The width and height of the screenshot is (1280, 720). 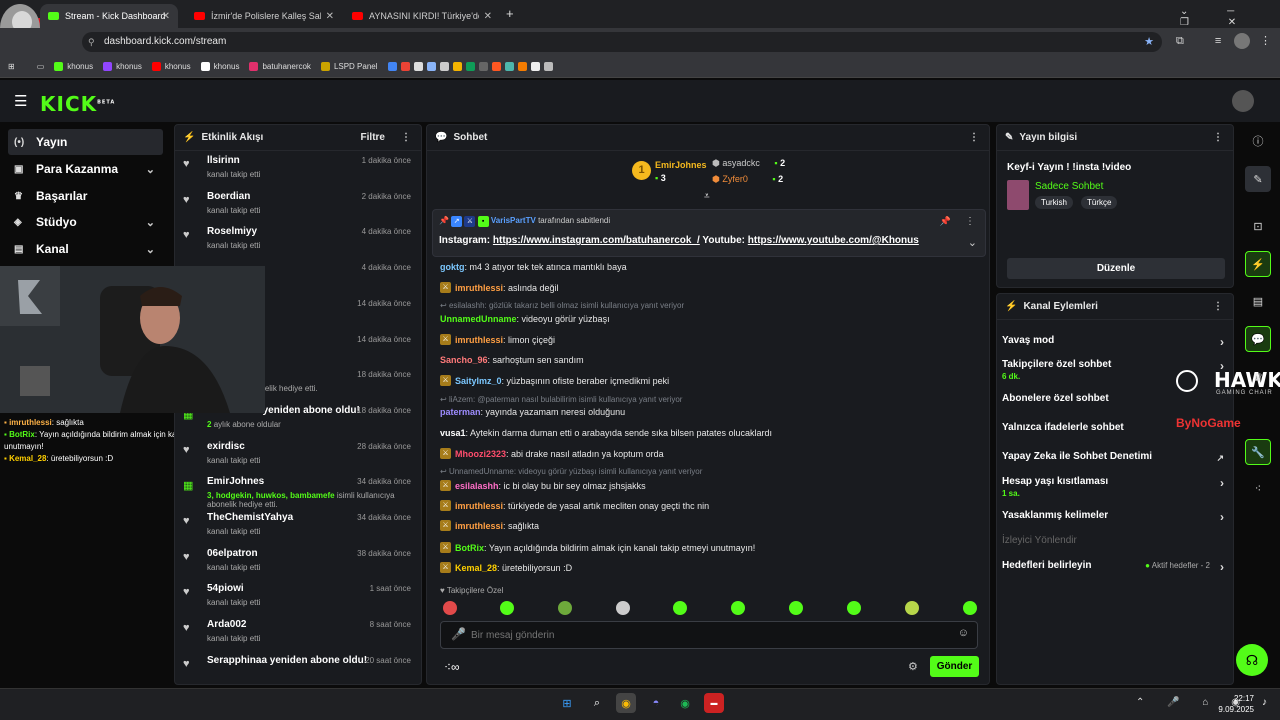 I want to click on filter-button: Filtre, so click(x=373, y=137).